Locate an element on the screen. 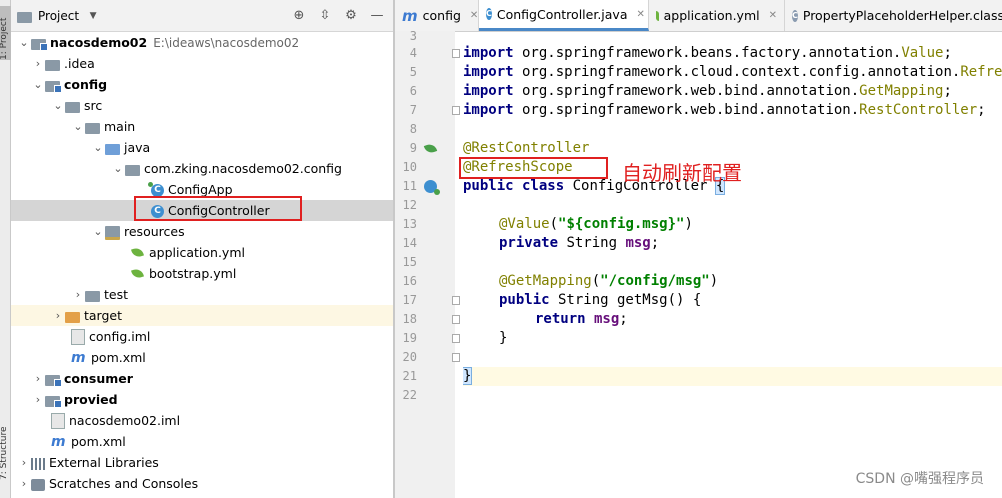  spring-boot-class-icon: C is located at coordinates (156, 189).